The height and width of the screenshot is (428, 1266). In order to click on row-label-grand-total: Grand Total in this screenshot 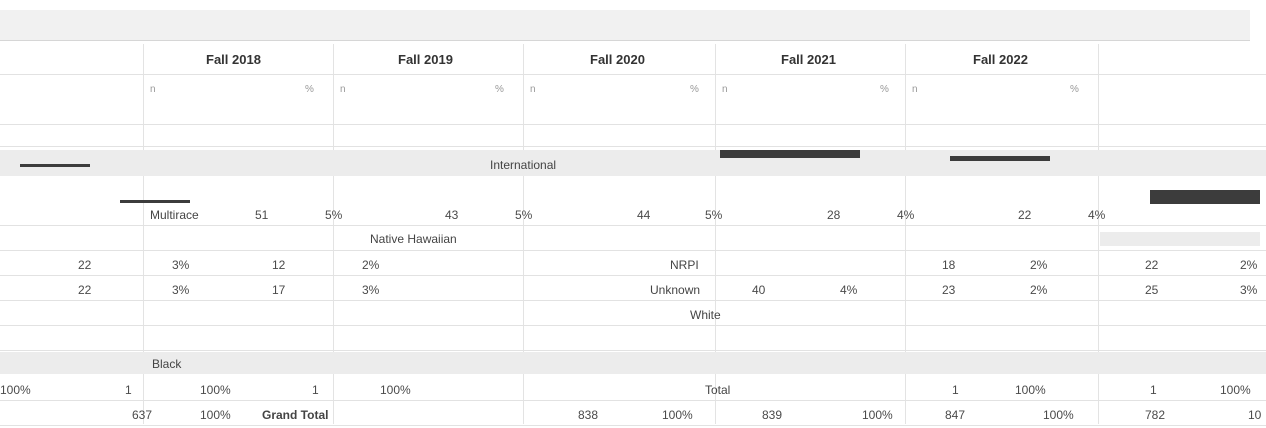, I will do `click(295, 415)`.